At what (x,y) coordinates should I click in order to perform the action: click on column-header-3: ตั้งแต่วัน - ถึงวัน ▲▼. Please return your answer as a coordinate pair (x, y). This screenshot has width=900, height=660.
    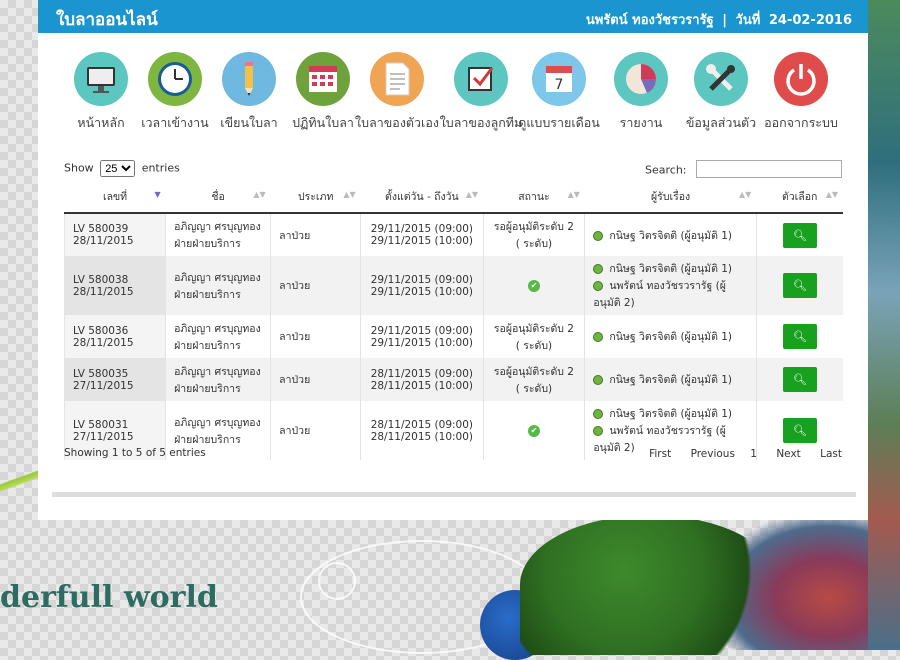
    Looking at the image, I should click on (421, 197).